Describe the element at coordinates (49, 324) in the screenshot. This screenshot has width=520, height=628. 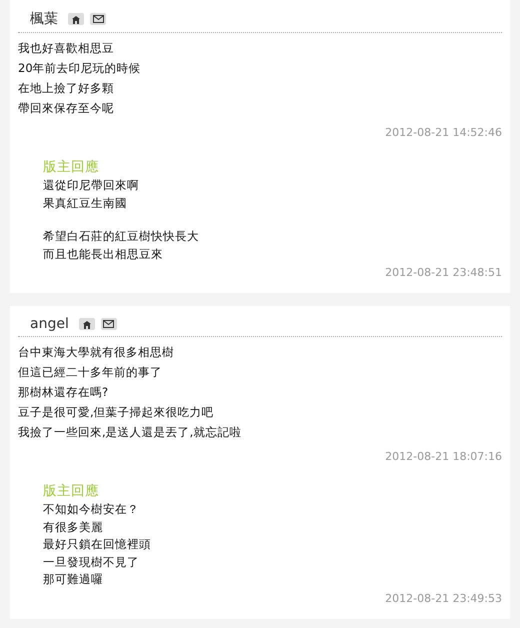
I see `author-name: angel` at that location.